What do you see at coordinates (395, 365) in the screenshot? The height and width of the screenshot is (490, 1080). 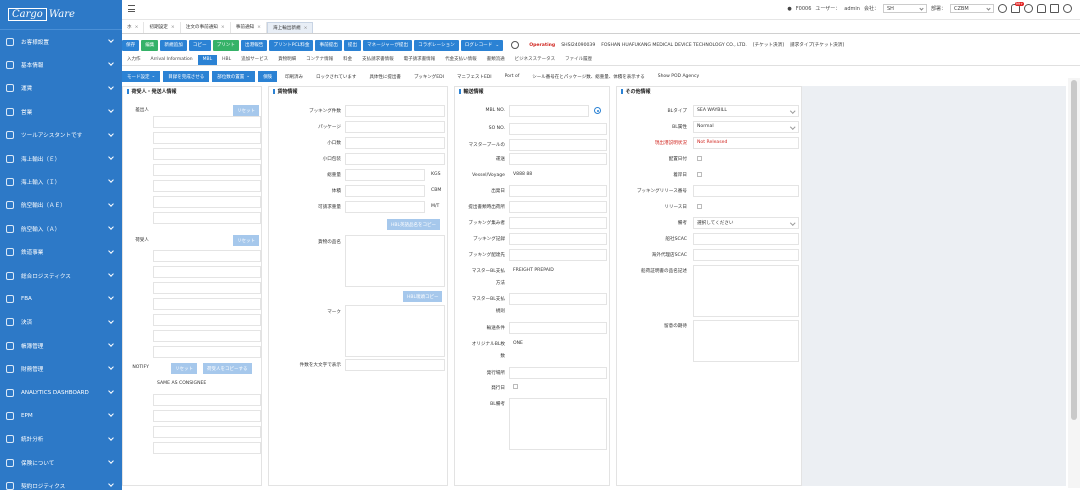 I see `print-upper-input` at bounding box center [395, 365].